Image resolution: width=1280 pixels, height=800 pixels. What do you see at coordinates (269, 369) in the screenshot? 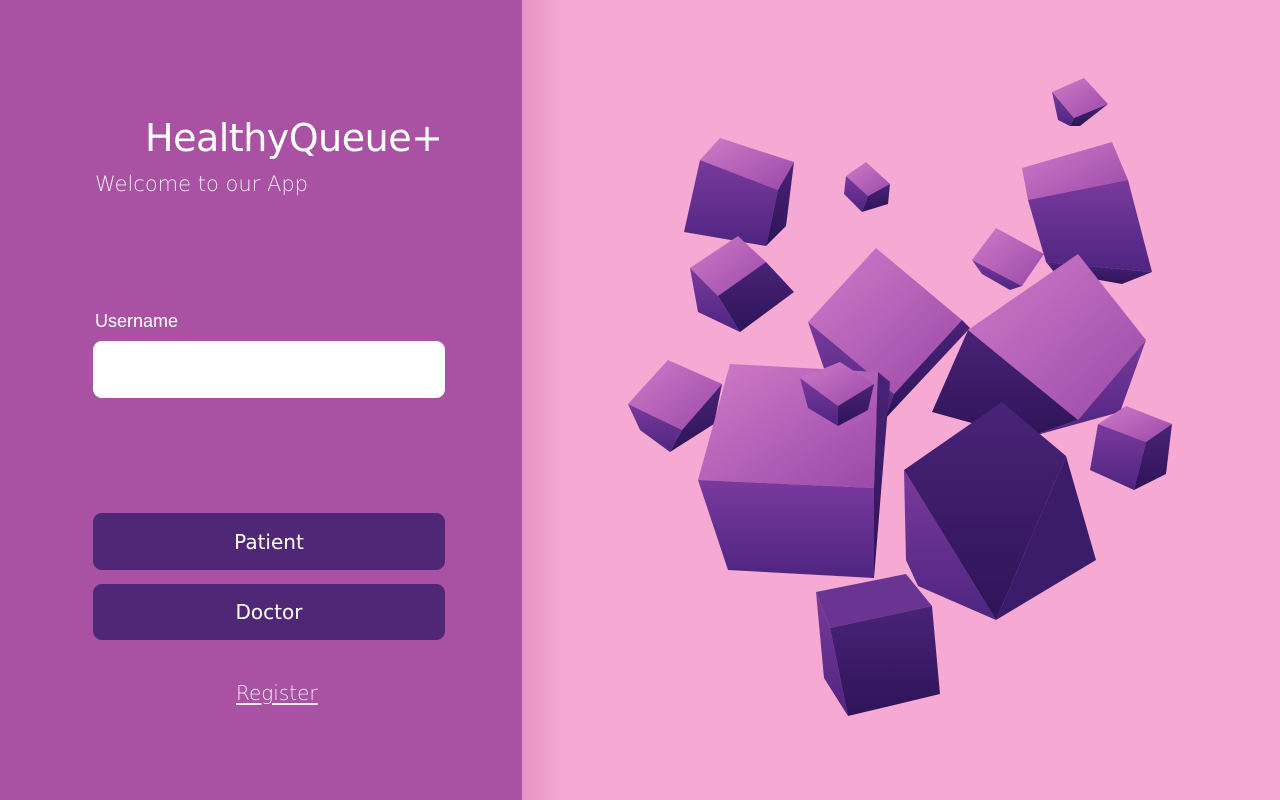
I see `username-input` at bounding box center [269, 369].